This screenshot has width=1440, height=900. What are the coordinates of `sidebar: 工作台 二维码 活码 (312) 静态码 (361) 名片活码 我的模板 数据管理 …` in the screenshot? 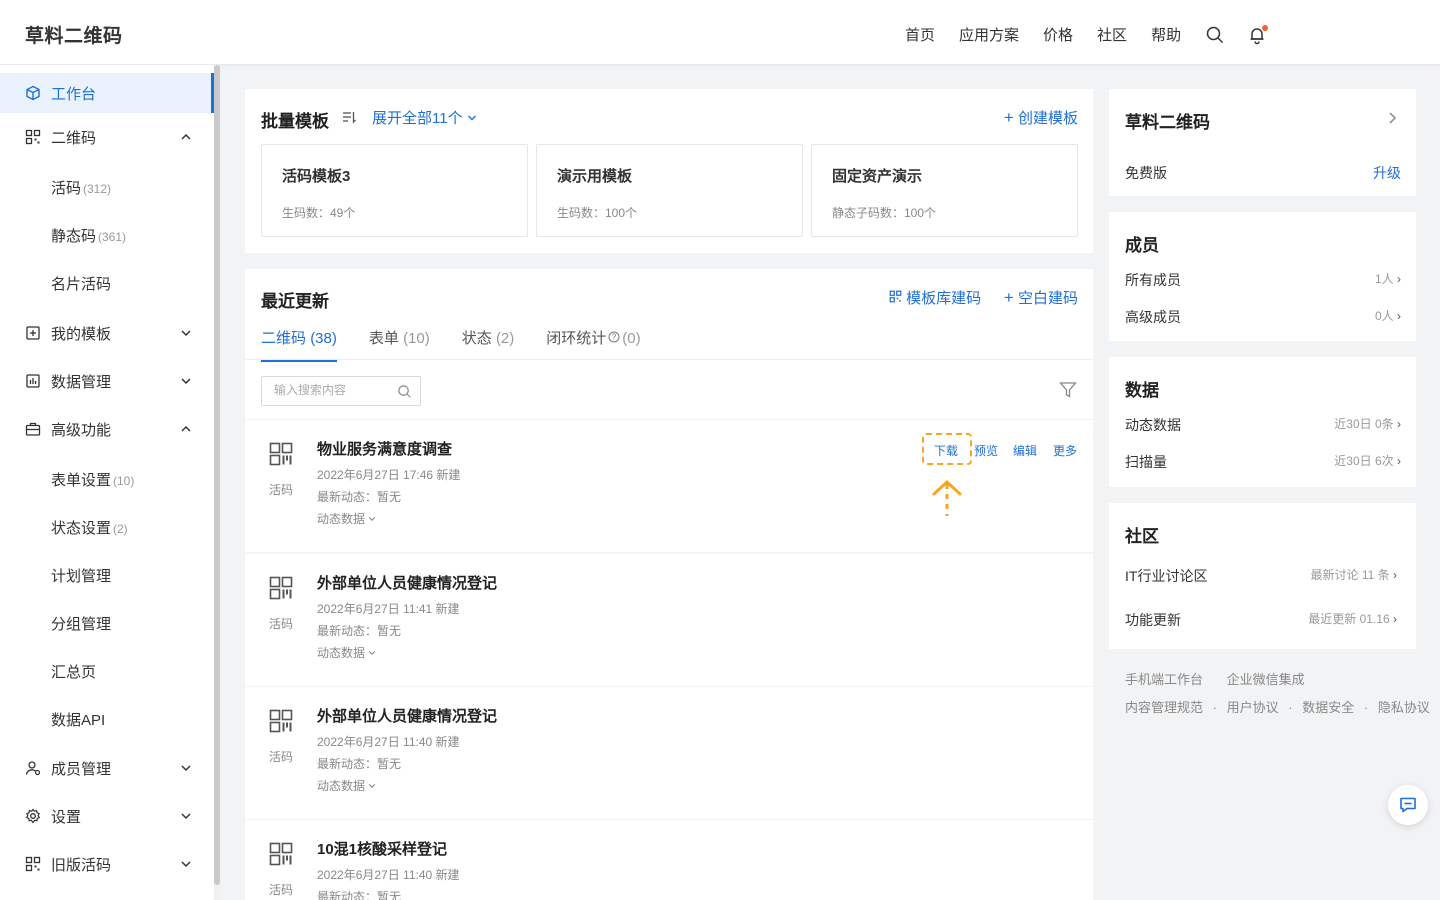 It's located at (110, 482).